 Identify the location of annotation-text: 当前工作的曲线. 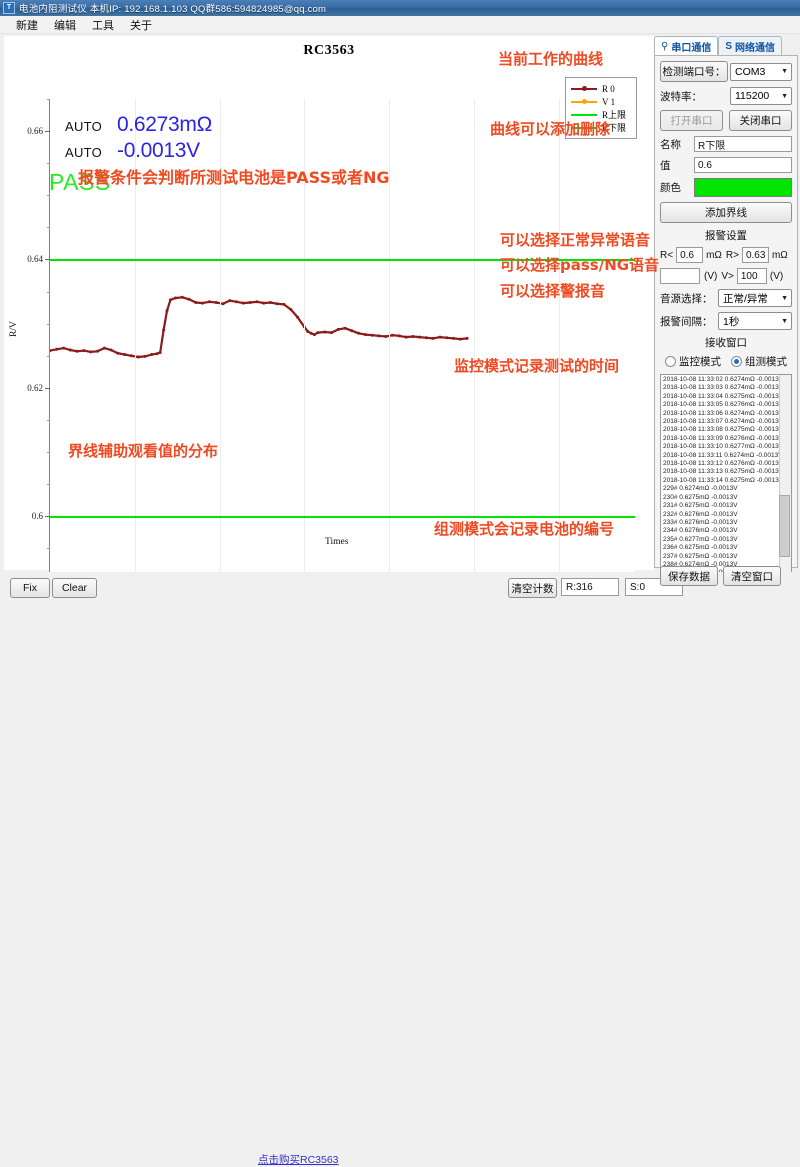
(551, 59).